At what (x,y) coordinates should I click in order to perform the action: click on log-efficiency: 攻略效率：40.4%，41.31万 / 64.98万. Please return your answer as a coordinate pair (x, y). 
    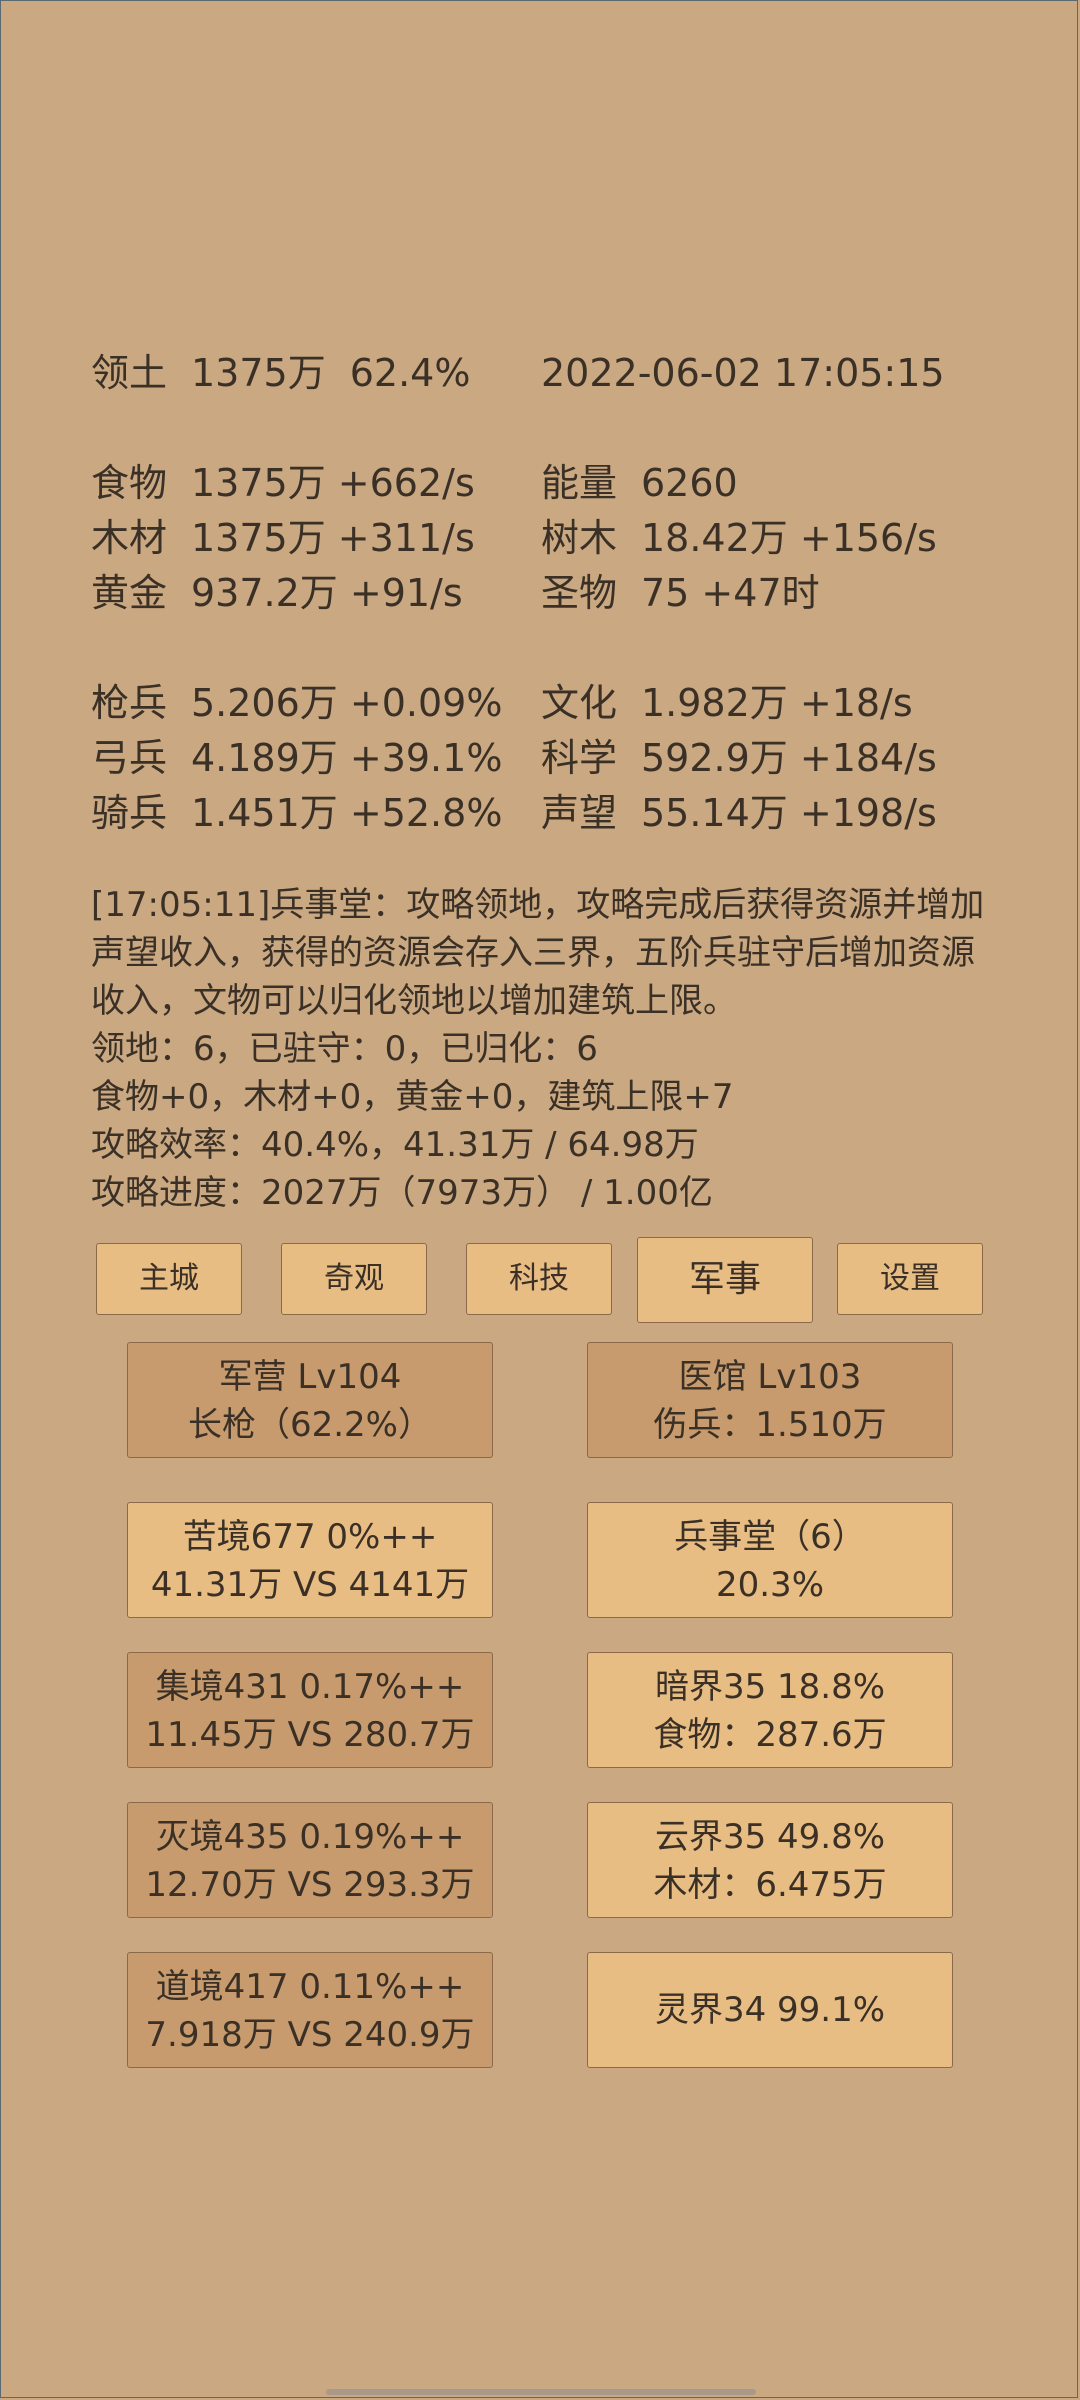
    Looking at the image, I should click on (395, 1145).